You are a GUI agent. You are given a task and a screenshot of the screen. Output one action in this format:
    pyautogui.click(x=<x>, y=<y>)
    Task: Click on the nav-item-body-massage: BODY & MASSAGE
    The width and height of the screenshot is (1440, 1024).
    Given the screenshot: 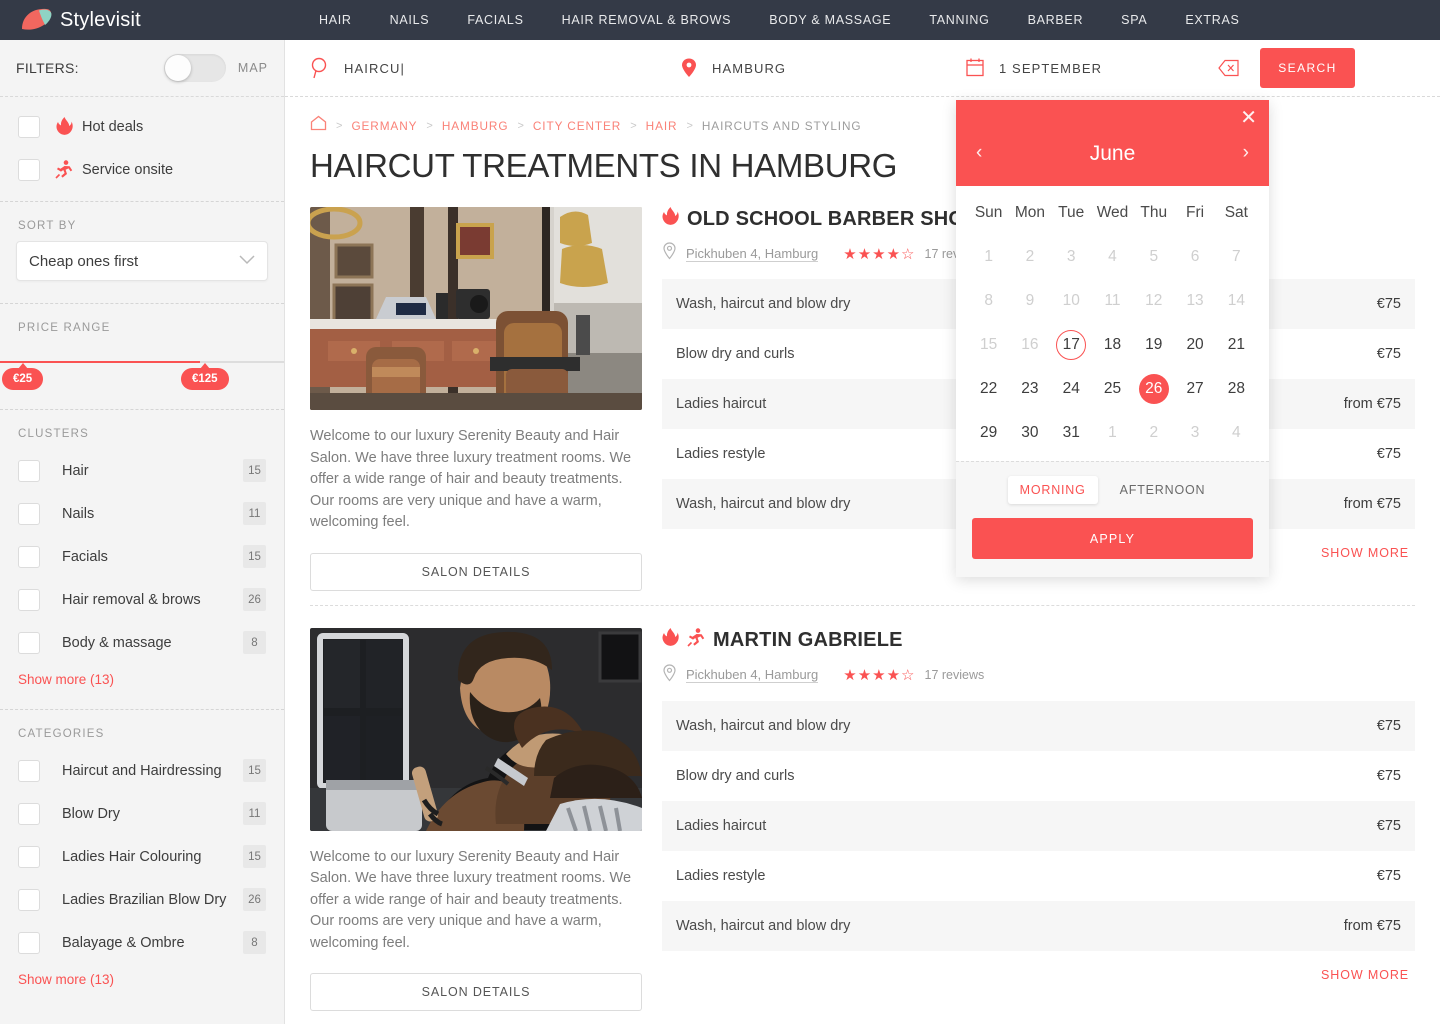 What is the action you would take?
    pyautogui.click(x=830, y=20)
    